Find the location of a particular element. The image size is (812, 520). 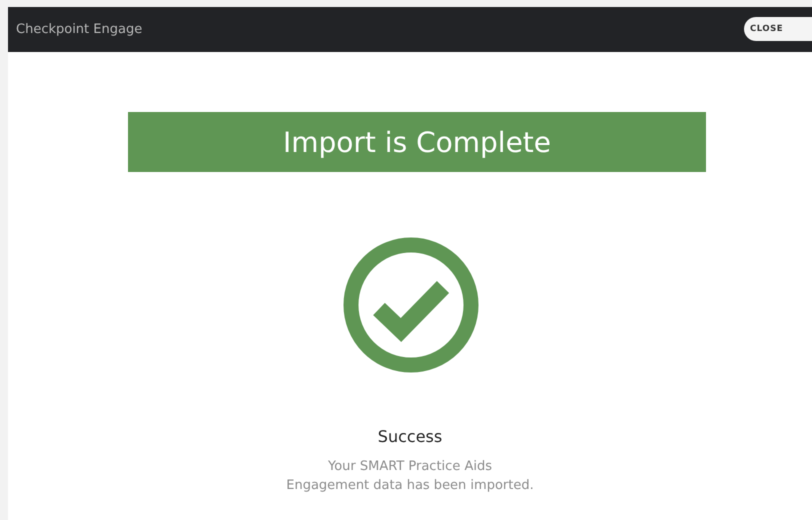

close-button: CLOSE is located at coordinates (778, 29).